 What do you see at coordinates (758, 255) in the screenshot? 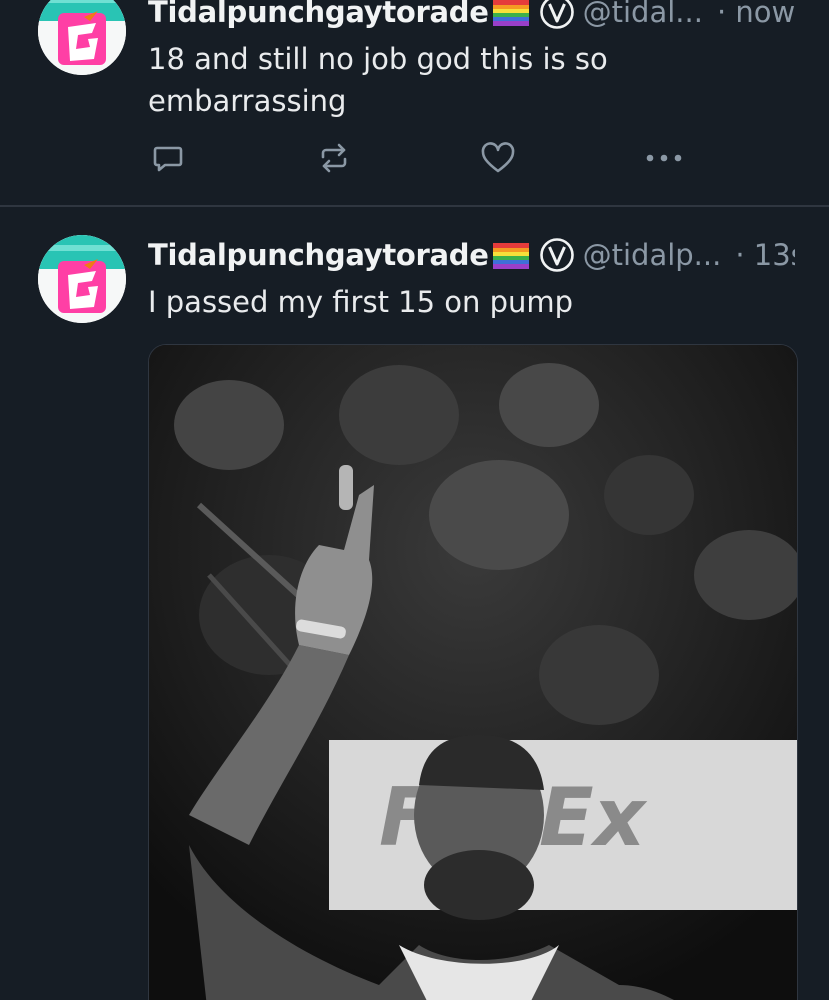
I see `timestamp: · 13s` at bounding box center [758, 255].